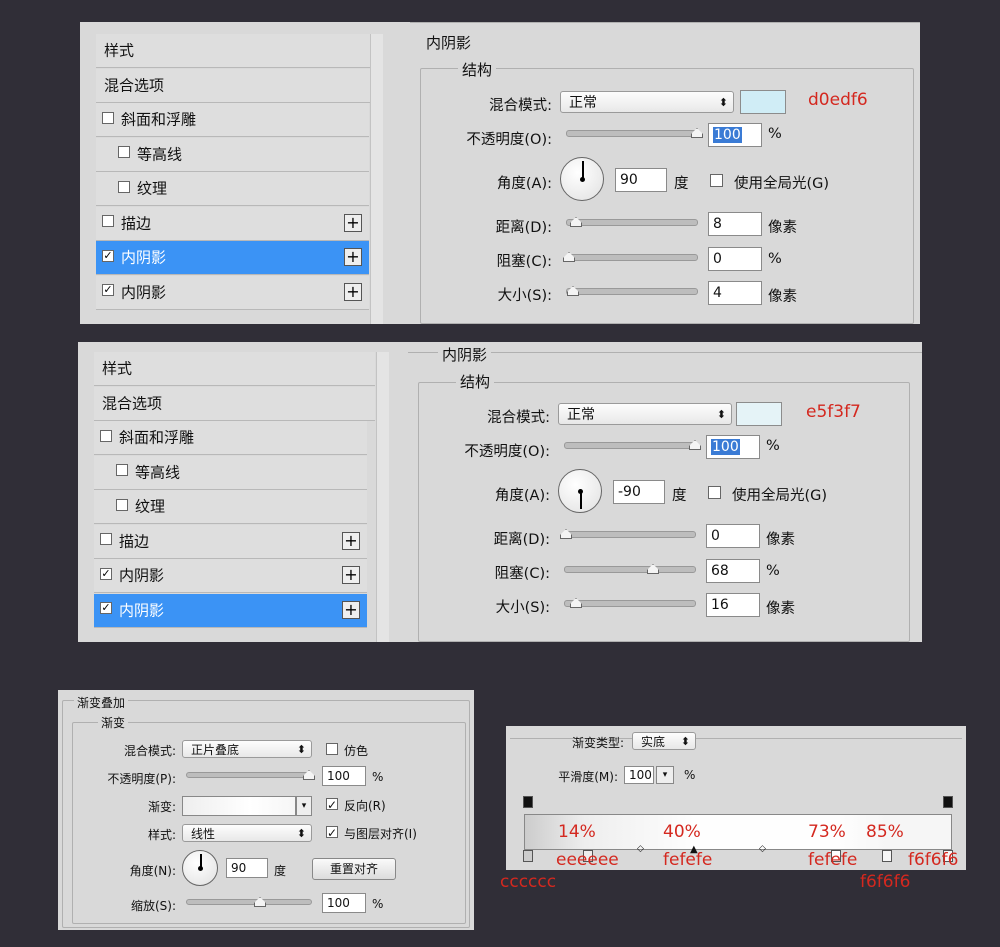  What do you see at coordinates (332, 804) in the screenshot?
I see `reverse-checkbox: ✓` at bounding box center [332, 804].